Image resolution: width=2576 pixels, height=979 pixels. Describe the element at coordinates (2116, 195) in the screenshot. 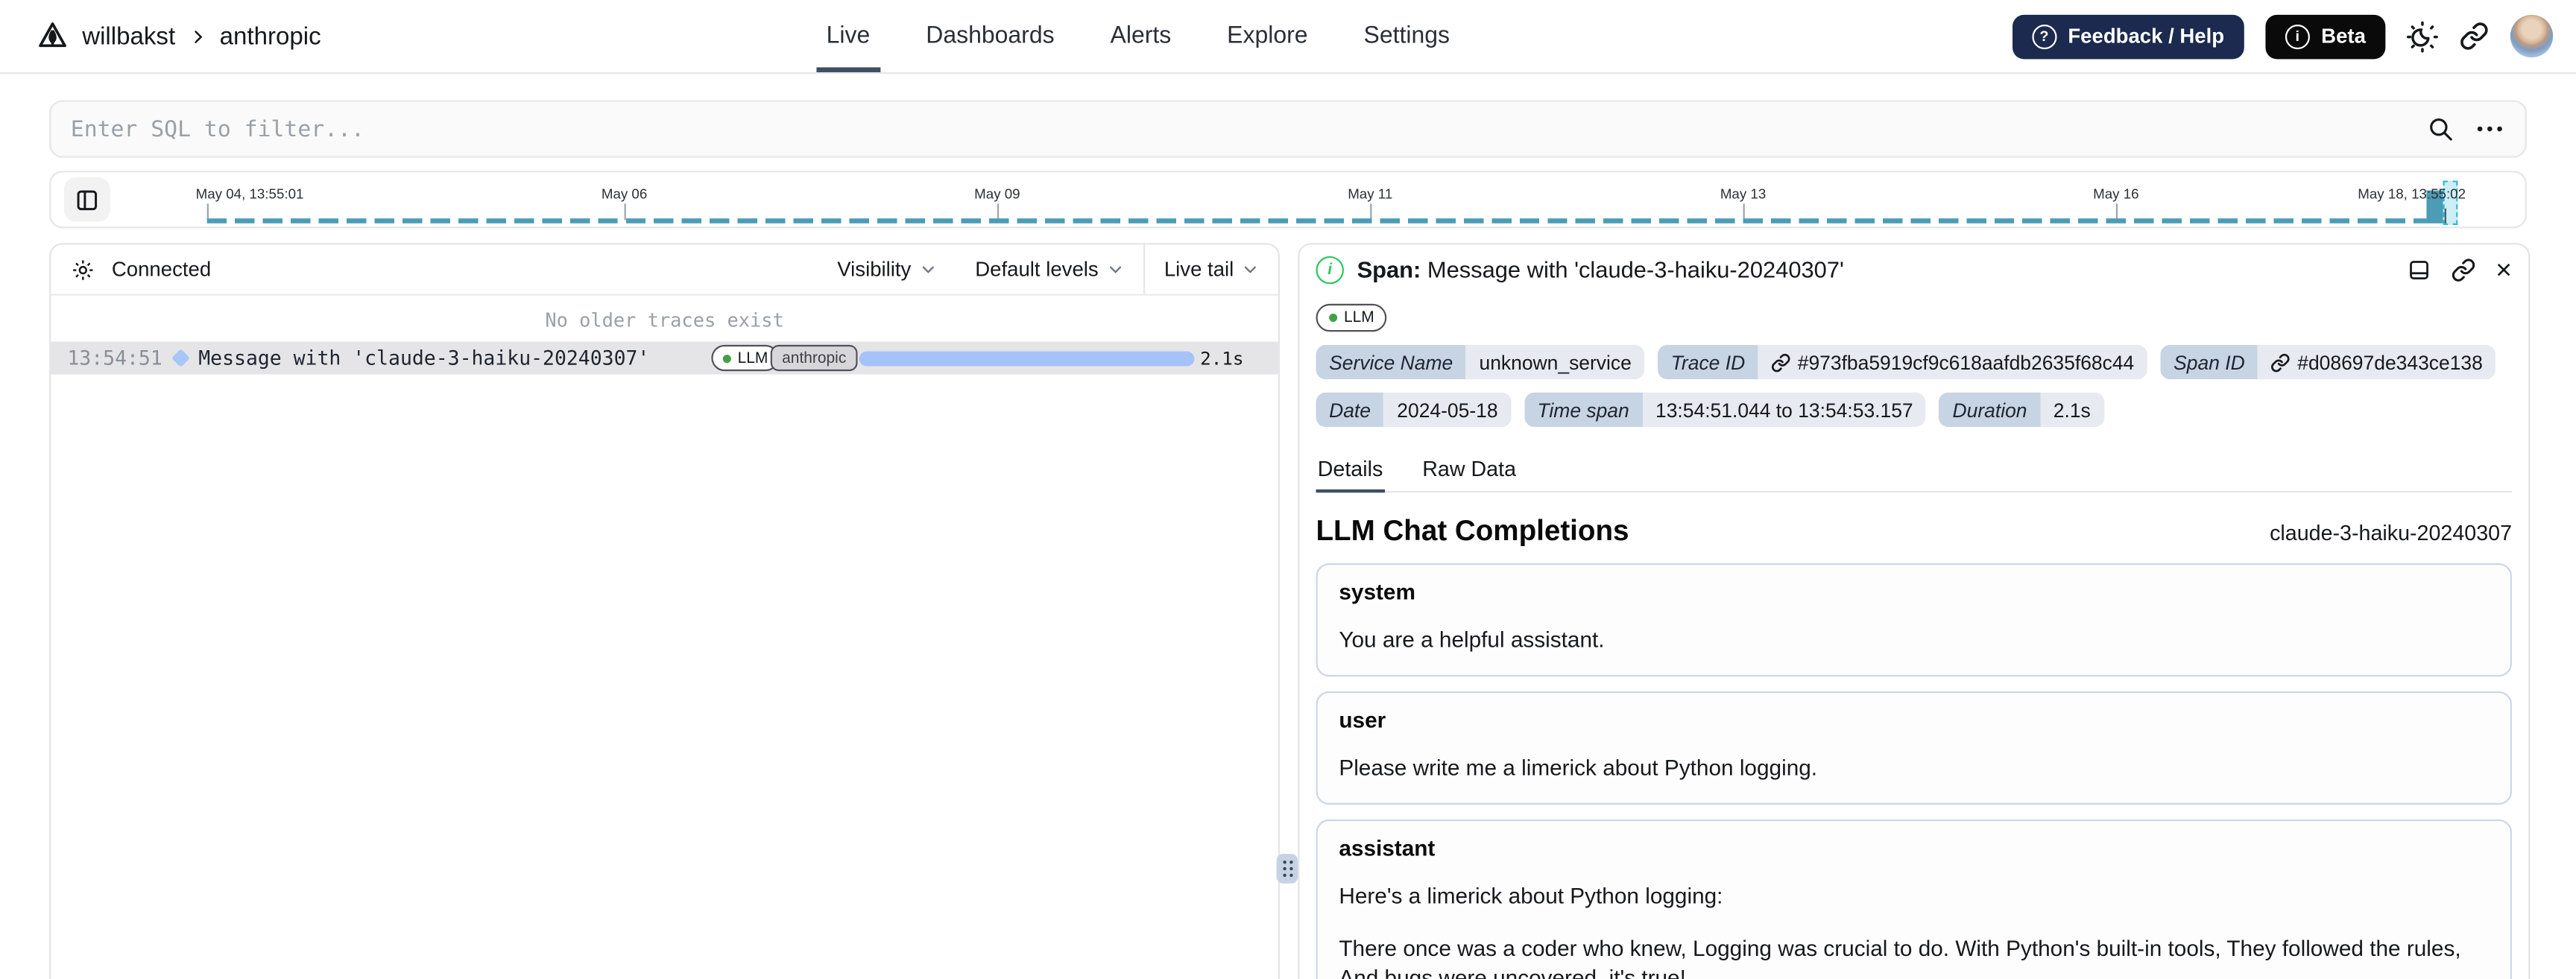

I see `timeline-tick: May 16` at that location.